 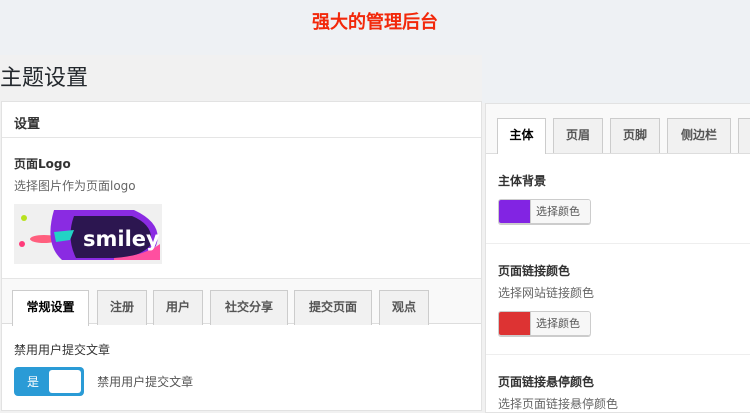 What do you see at coordinates (521, 136) in the screenshot?
I see `tab-body: 主体` at bounding box center [521, 136].